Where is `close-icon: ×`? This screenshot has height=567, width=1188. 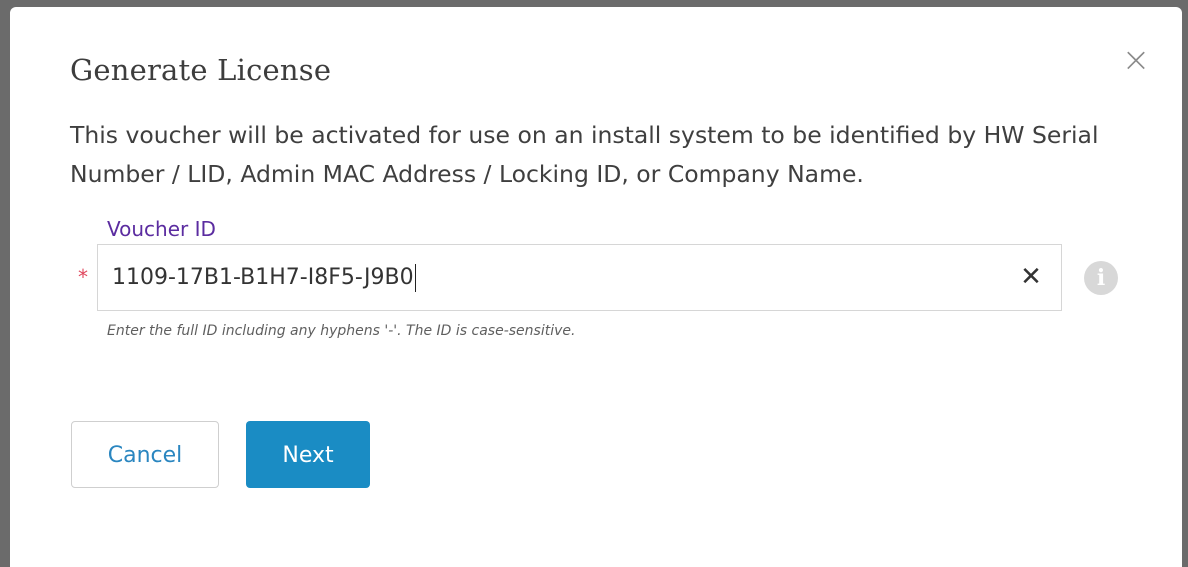
close-icon: × is located at coordinates (1136, 60).